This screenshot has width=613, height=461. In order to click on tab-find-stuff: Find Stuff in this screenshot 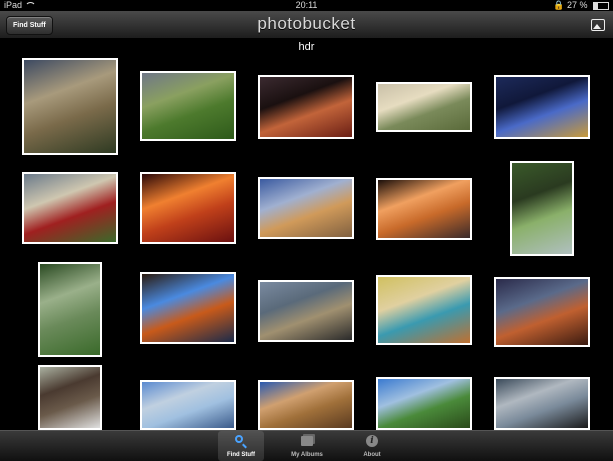, I will do `click(241, 446)`.